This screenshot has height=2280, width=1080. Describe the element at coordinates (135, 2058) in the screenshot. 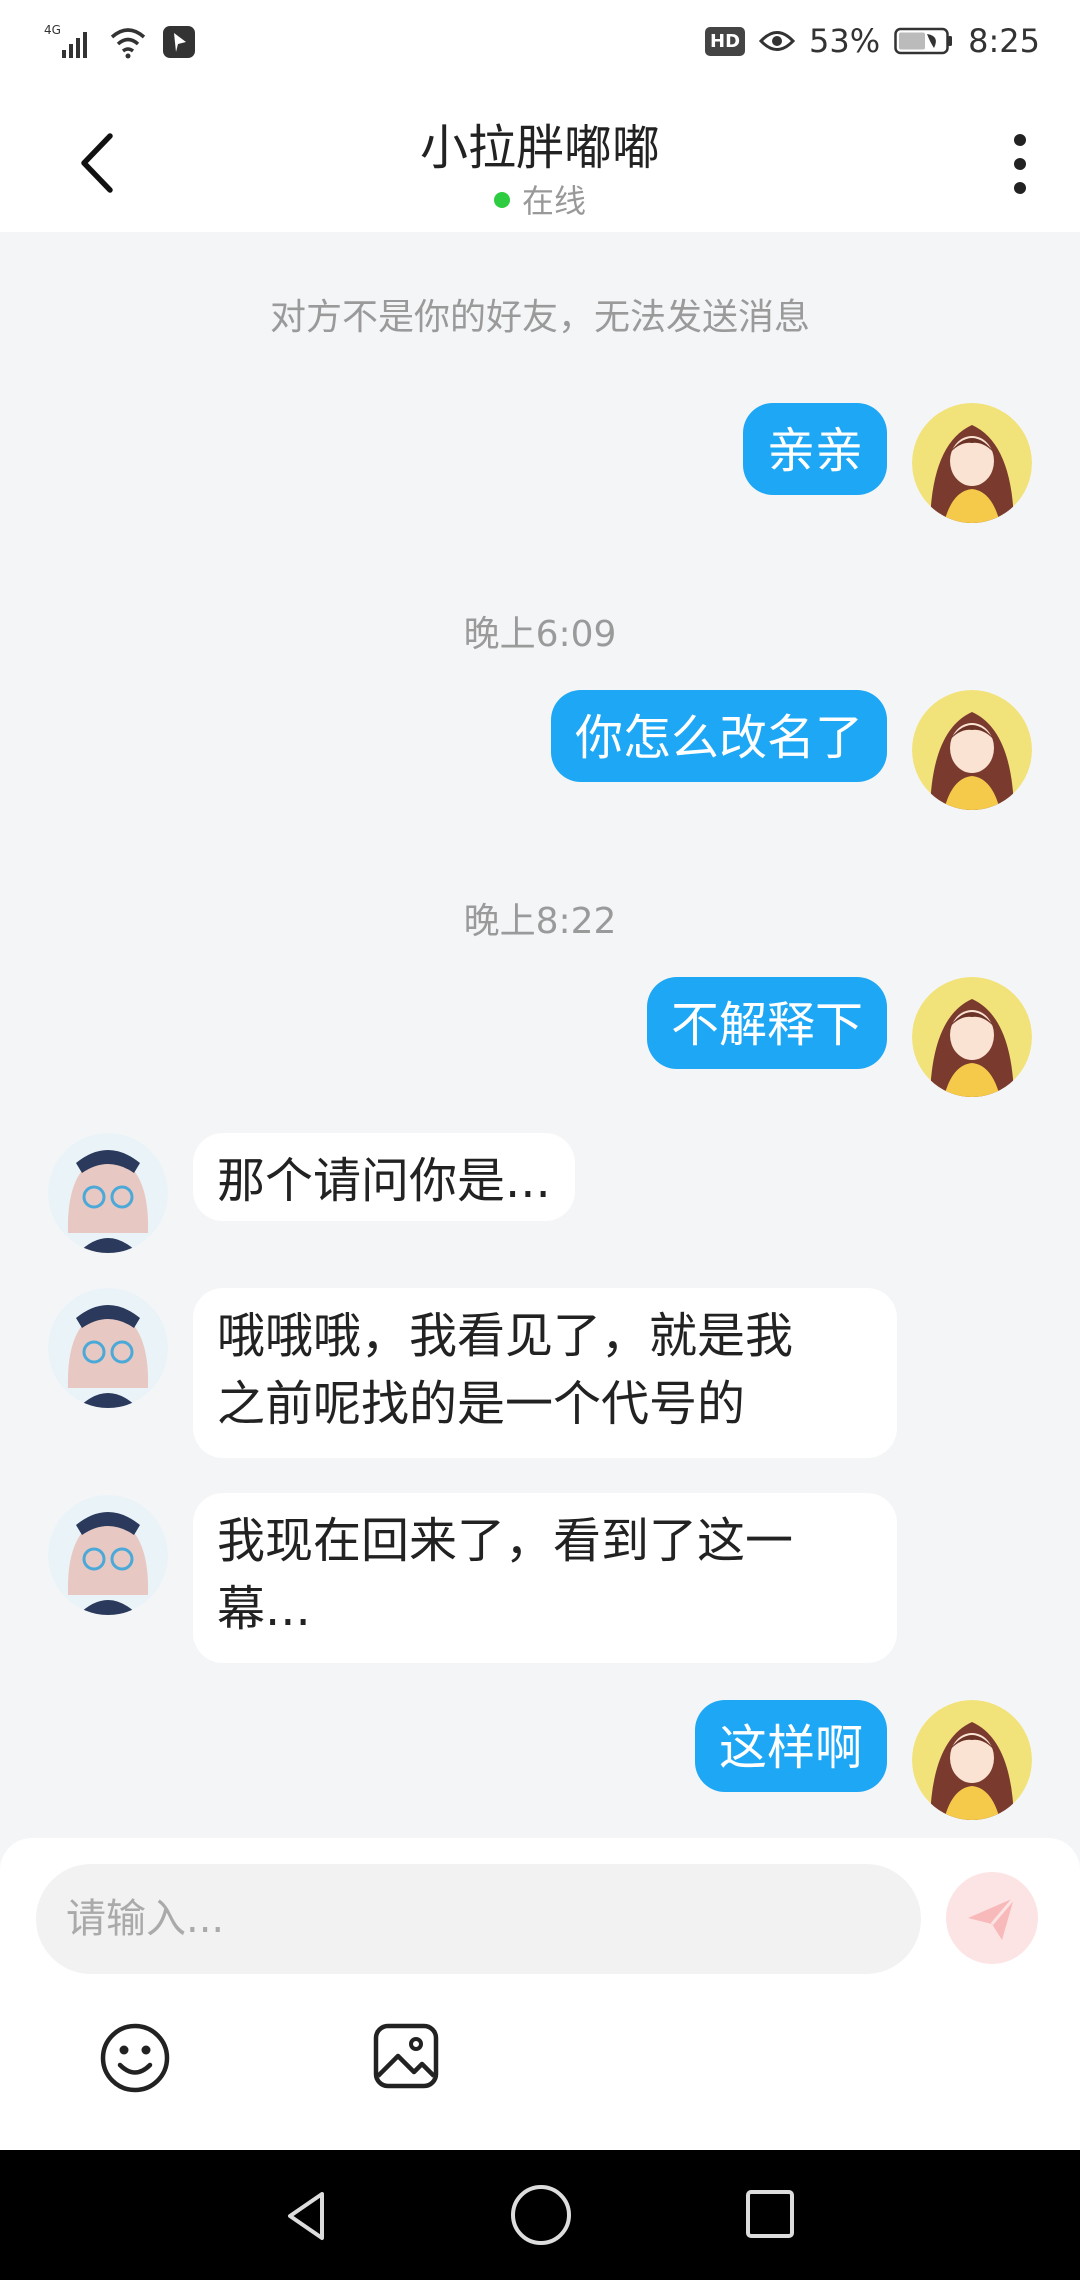

I see `emoji-icon` at that location.